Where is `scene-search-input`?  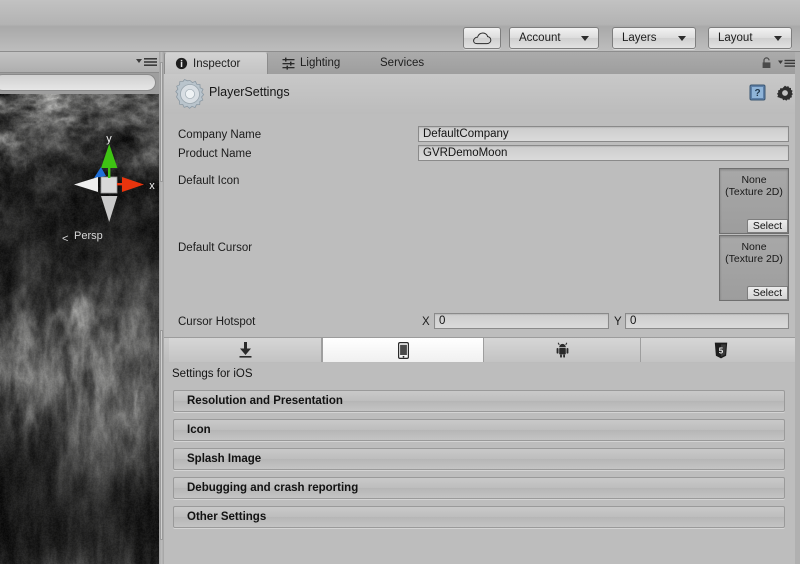
scene-search-input is located at coordinates (78, 82).